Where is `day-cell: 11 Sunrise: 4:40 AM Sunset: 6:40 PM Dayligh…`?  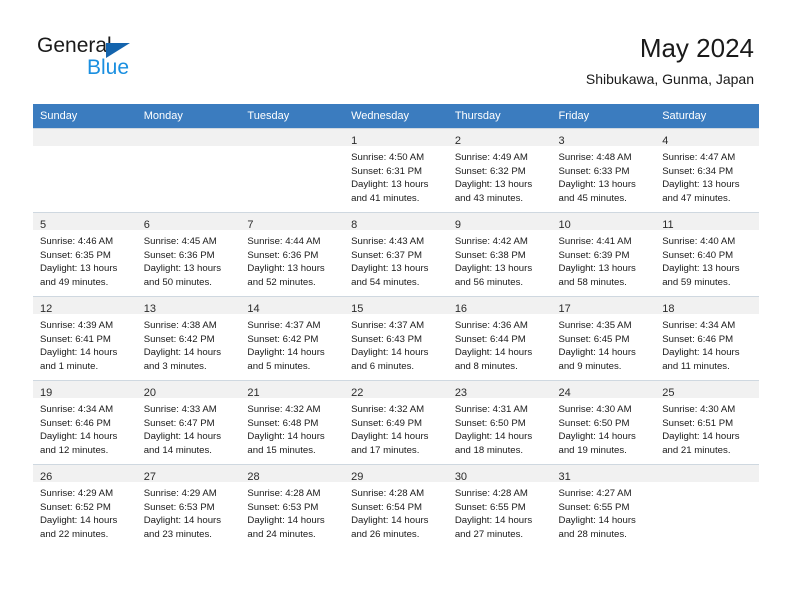
day-cell: 11 Sunrise: 4:40 AM Sunset: 6:40 PM Dayligh… is located at coordinates (707, 254).